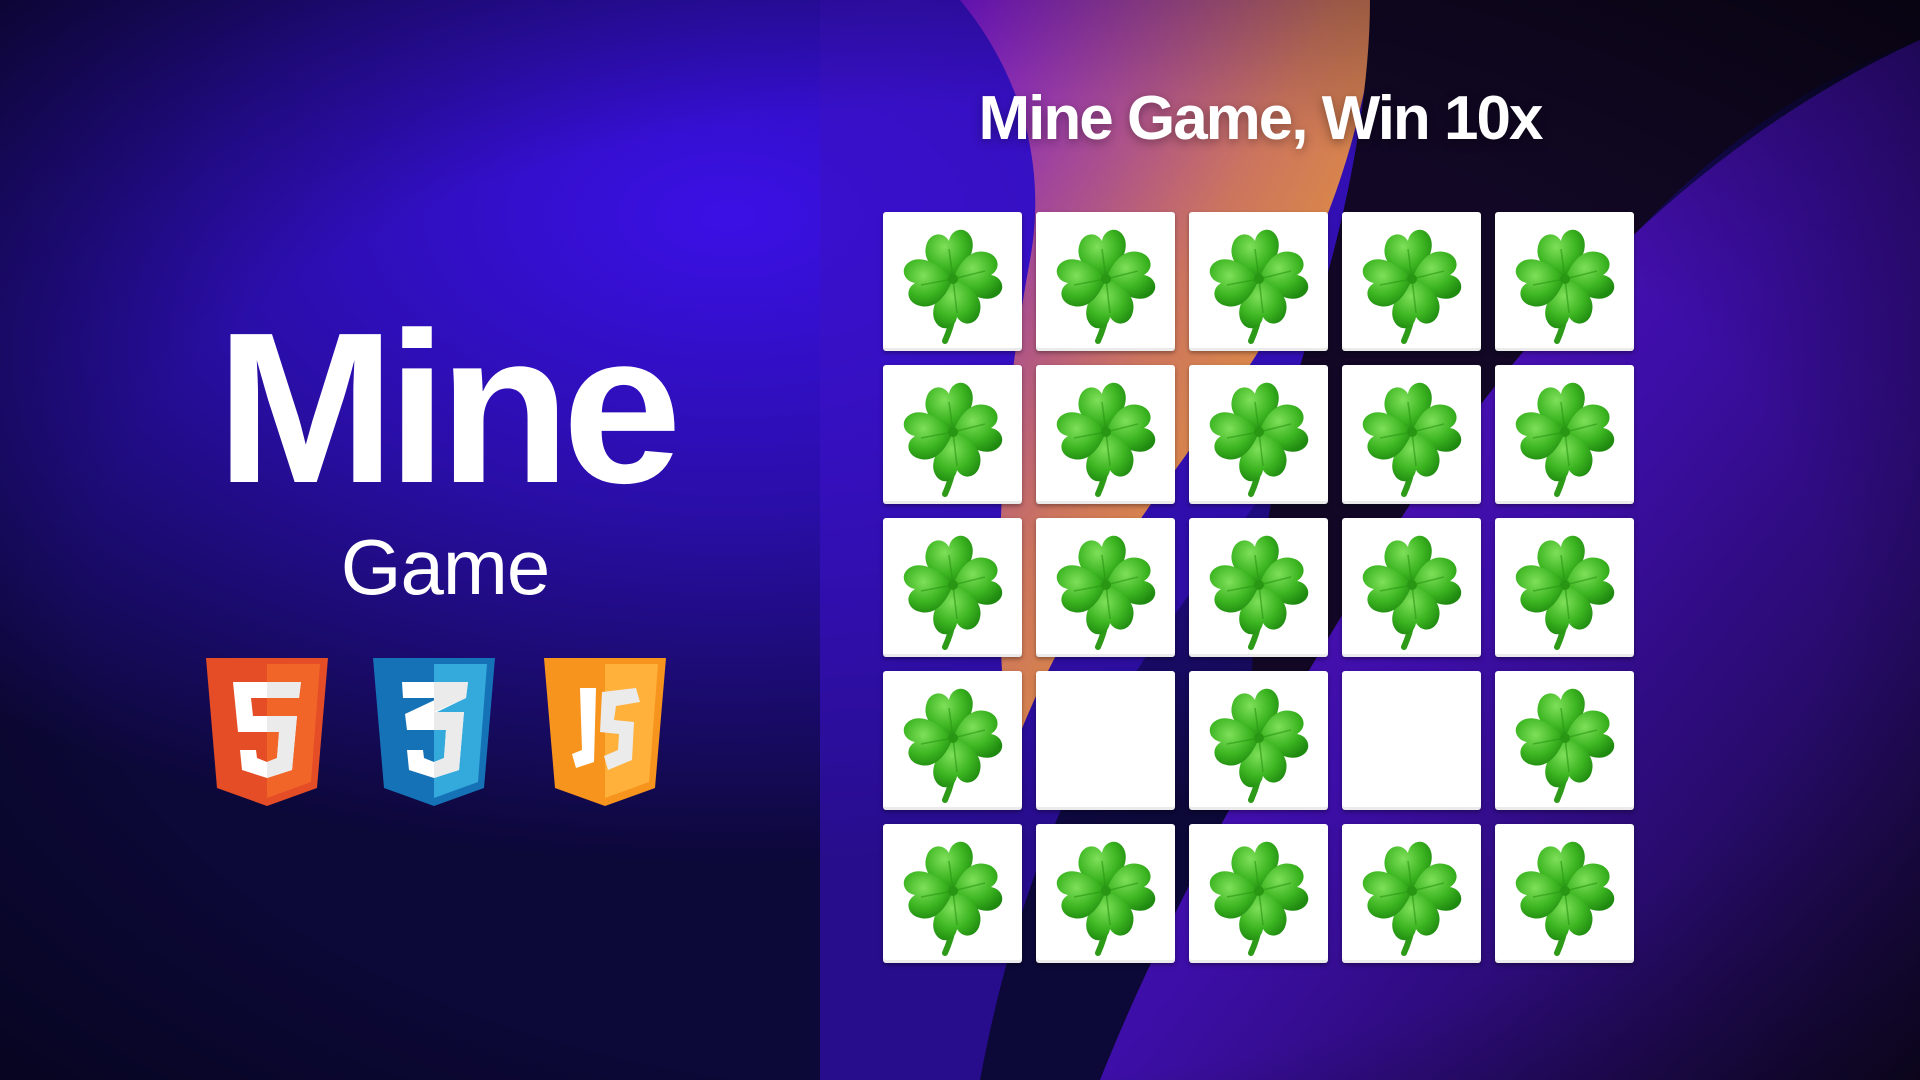  I want to click on tile-r2-c5, so click(1564, 434).